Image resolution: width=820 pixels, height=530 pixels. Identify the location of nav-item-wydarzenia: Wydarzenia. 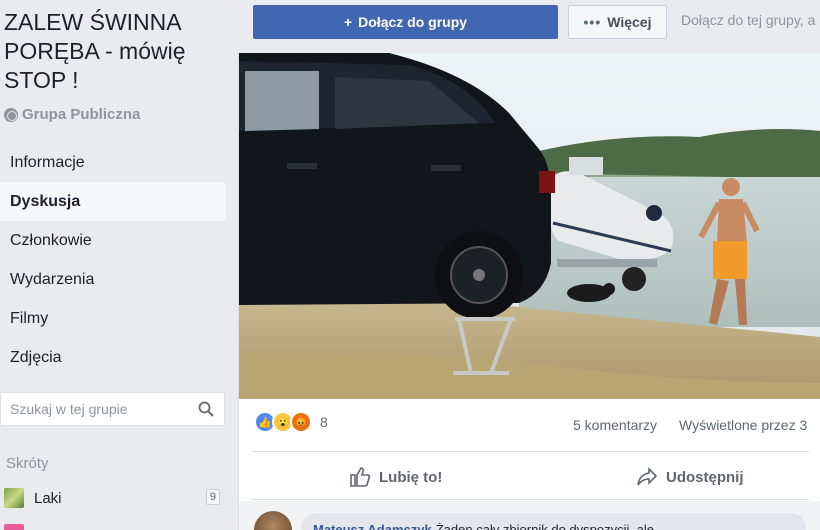
(113, 279).